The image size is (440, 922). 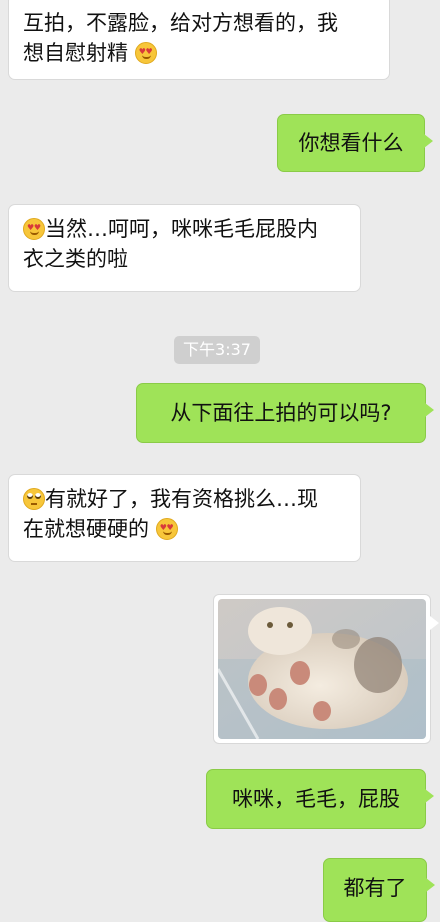 I want to click on message-text-line: ♥ ♥ 当然…呵呵，咪咪毛毛屁股内, so click(x=184, y=229).